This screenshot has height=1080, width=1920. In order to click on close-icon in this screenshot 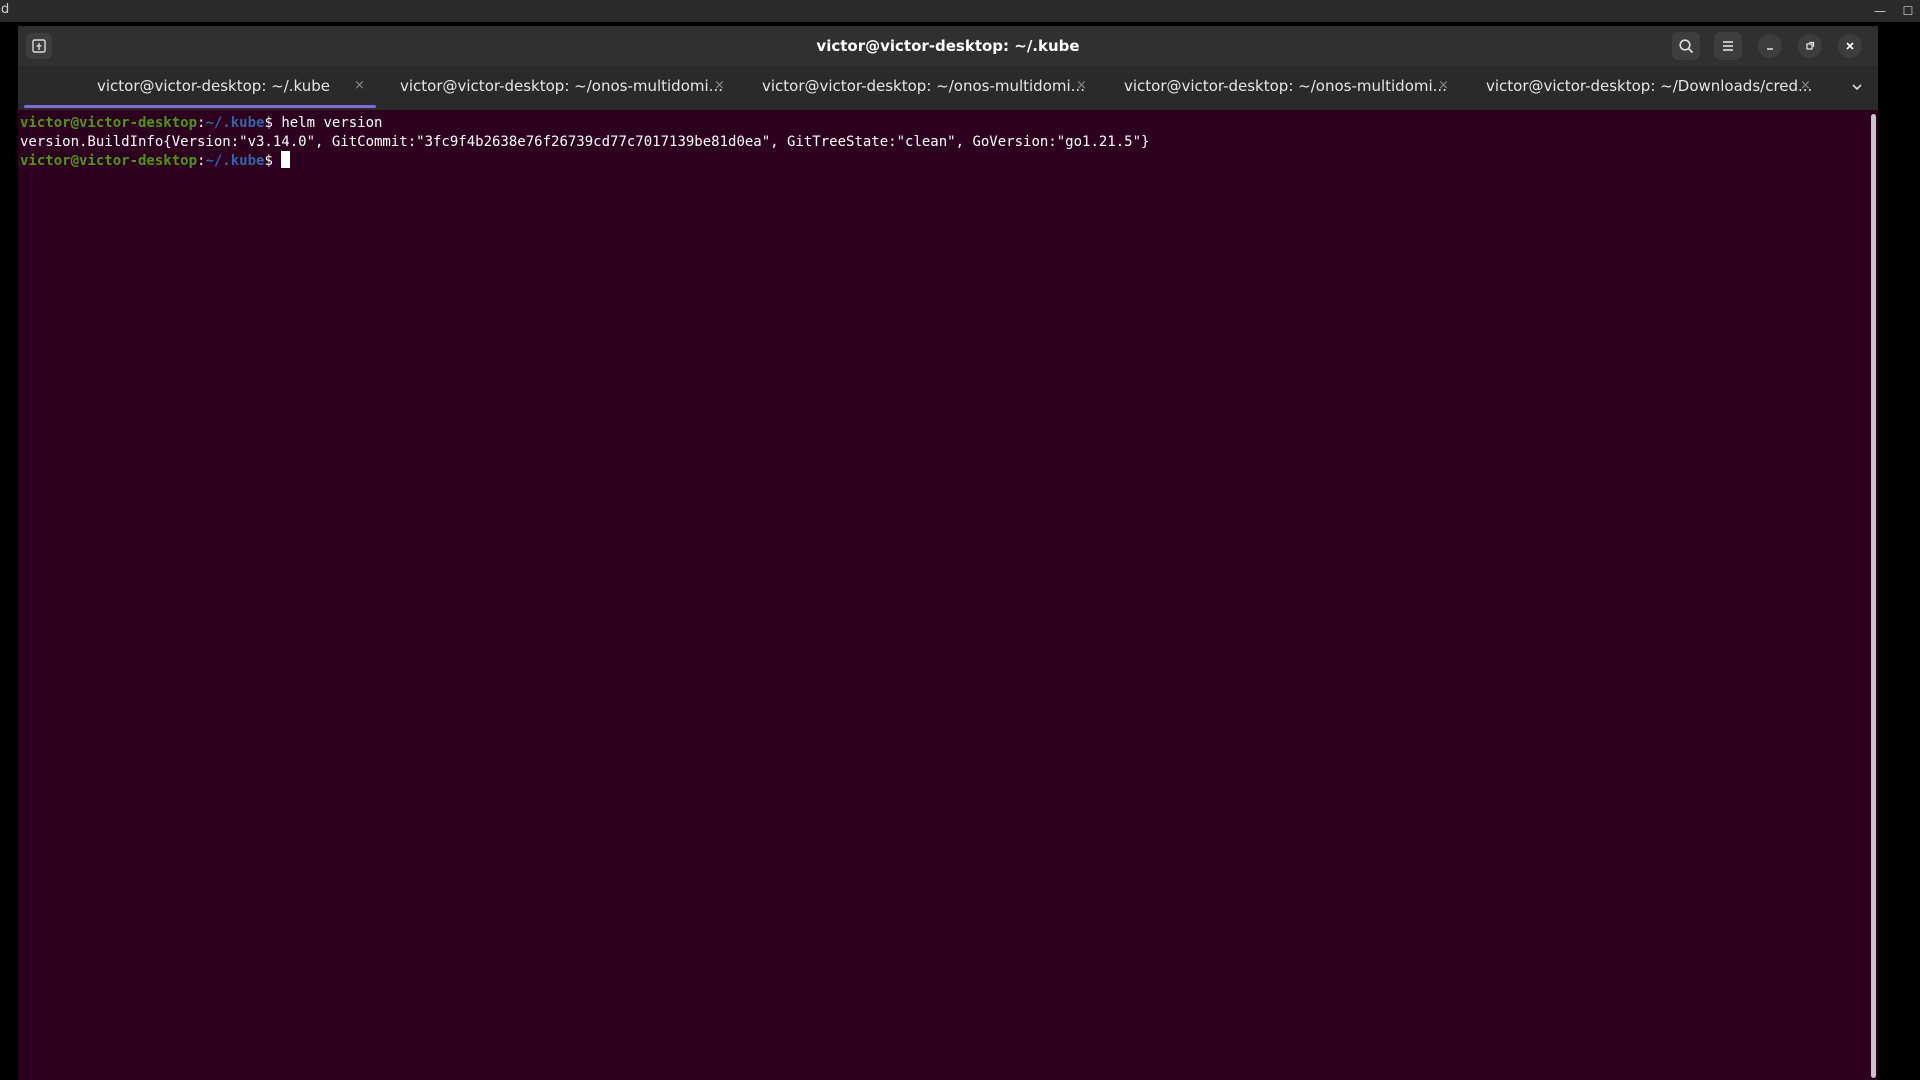, I will do `click(1850, 46)`.